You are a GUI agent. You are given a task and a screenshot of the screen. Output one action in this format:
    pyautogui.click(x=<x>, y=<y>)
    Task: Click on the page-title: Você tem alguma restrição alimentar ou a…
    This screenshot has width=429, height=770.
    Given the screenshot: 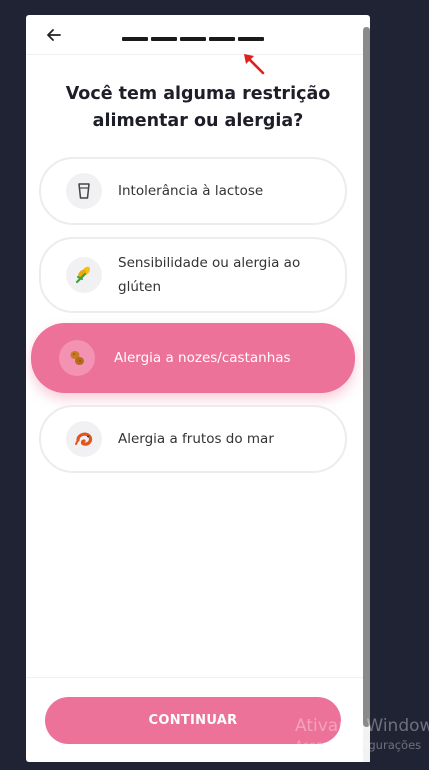 What is the action you would take?
    pyautogui.click(x=198, y=107)
    